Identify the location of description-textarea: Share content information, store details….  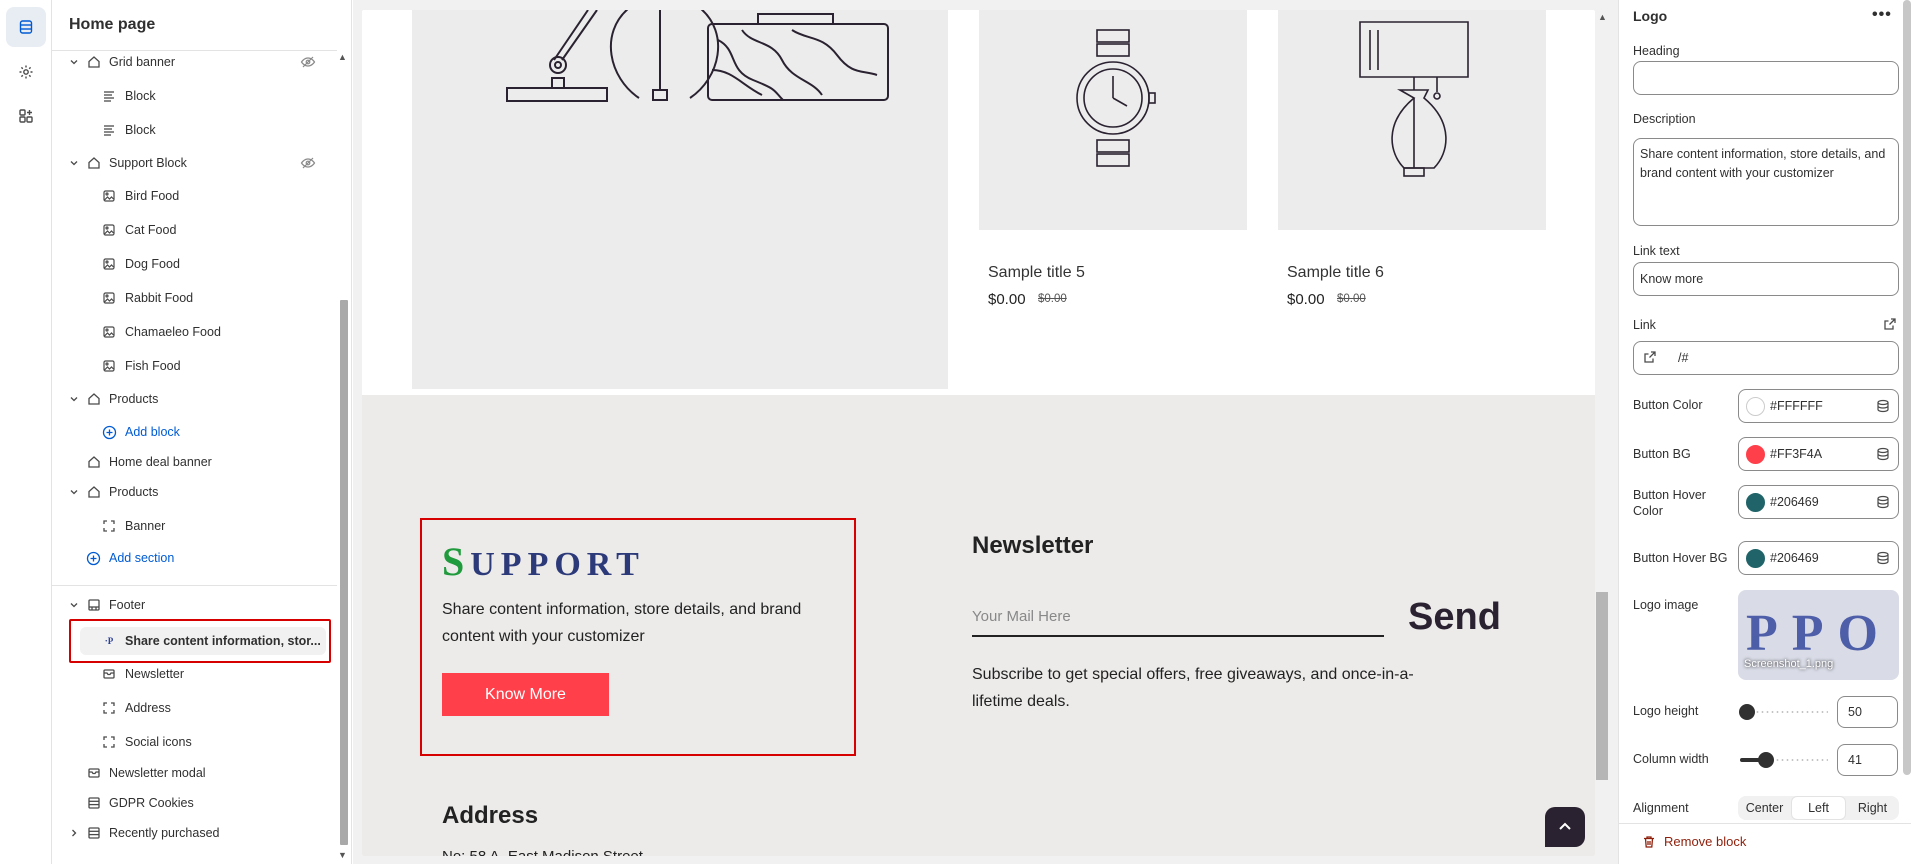
(1766, 182).